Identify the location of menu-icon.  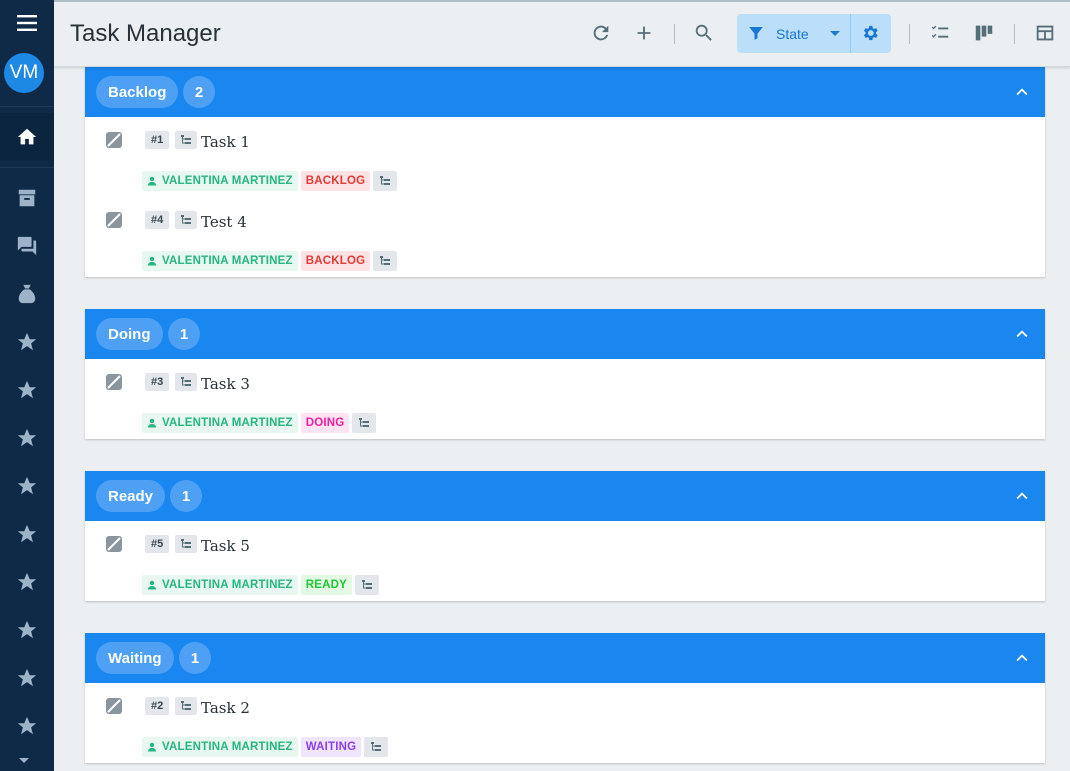
(27, 23).